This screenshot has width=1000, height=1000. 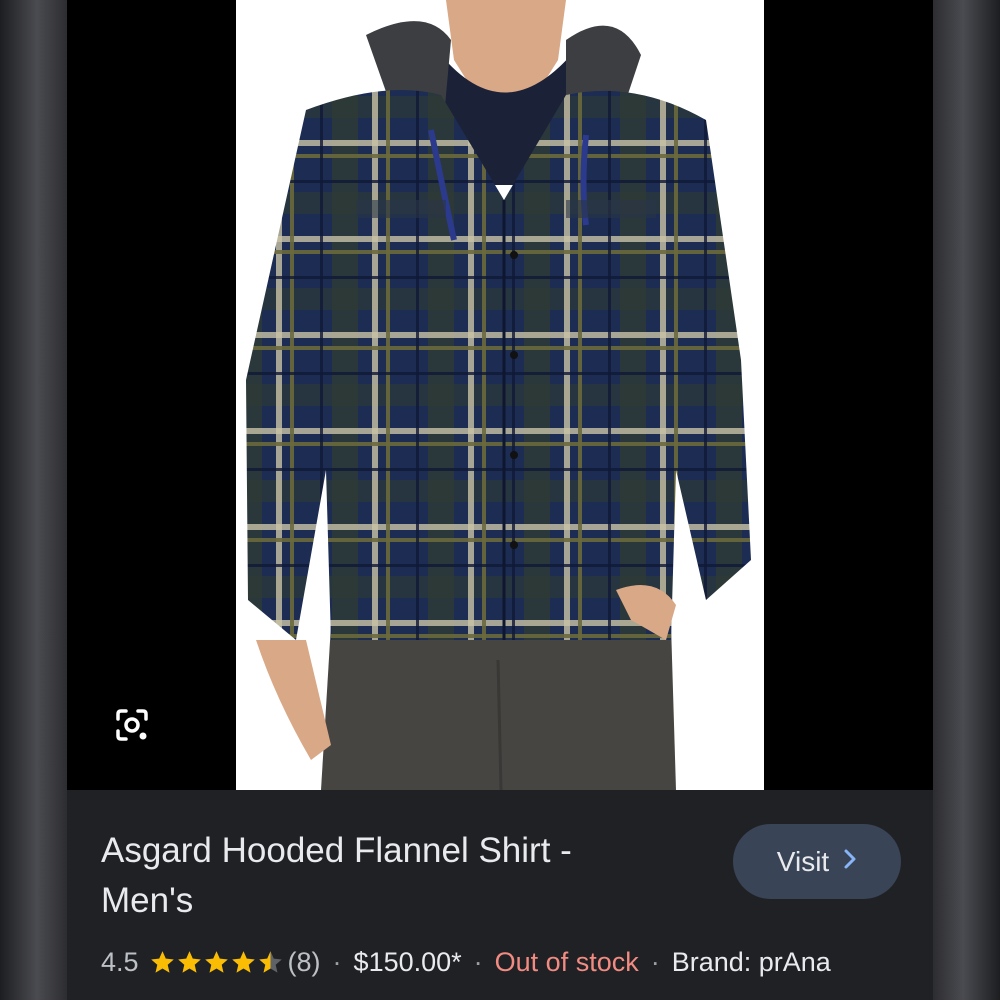 I want to click on product-title: Asgard Hooded Flannel Shirt - Men's, so click(x=381, y=876).